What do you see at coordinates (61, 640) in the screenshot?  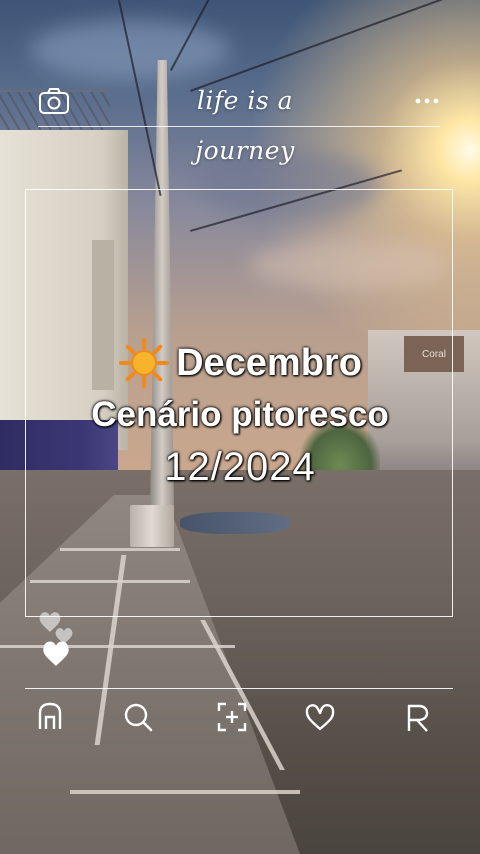 I see `hearts-icon` at bounding box center [61, 640].